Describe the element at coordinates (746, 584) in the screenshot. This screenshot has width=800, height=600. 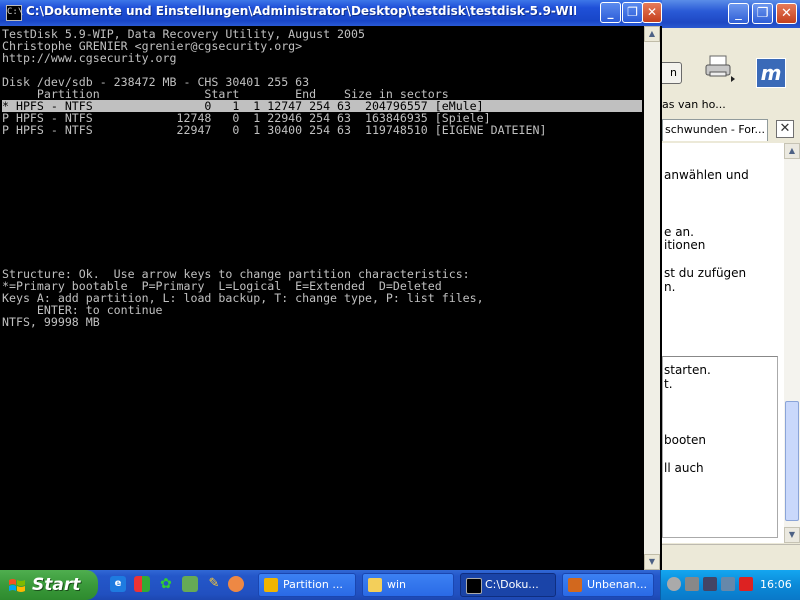
I see `tray-antivirus-icon` at that location.